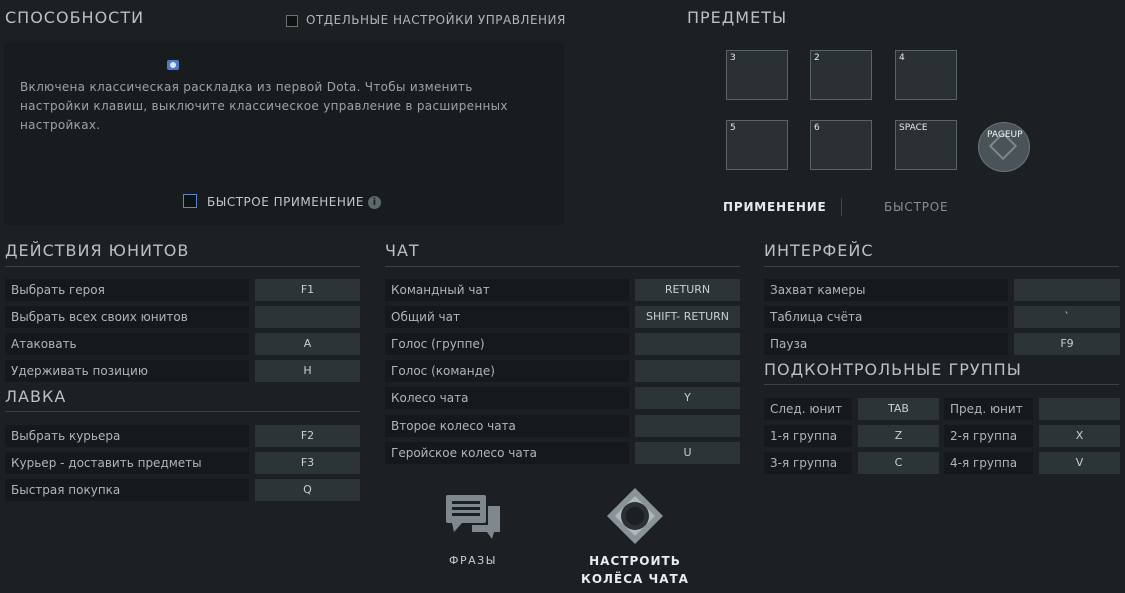  I want to click on item-slot-key: 5, so click(733, 128).